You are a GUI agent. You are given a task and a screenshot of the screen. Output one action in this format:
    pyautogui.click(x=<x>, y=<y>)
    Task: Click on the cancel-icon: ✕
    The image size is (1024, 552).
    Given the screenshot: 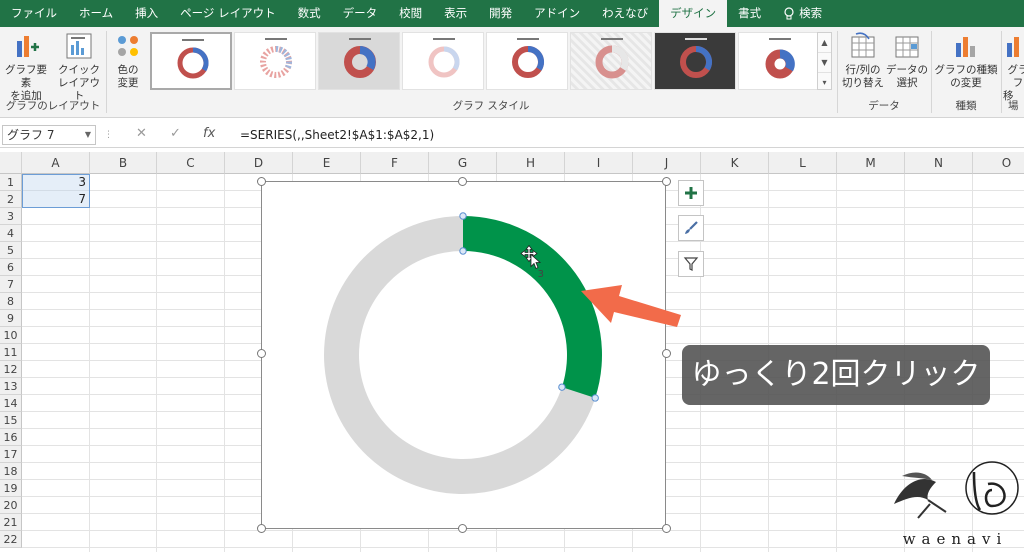 What is the action you would take?
    pyautogui.click(x=141, y=133)
    